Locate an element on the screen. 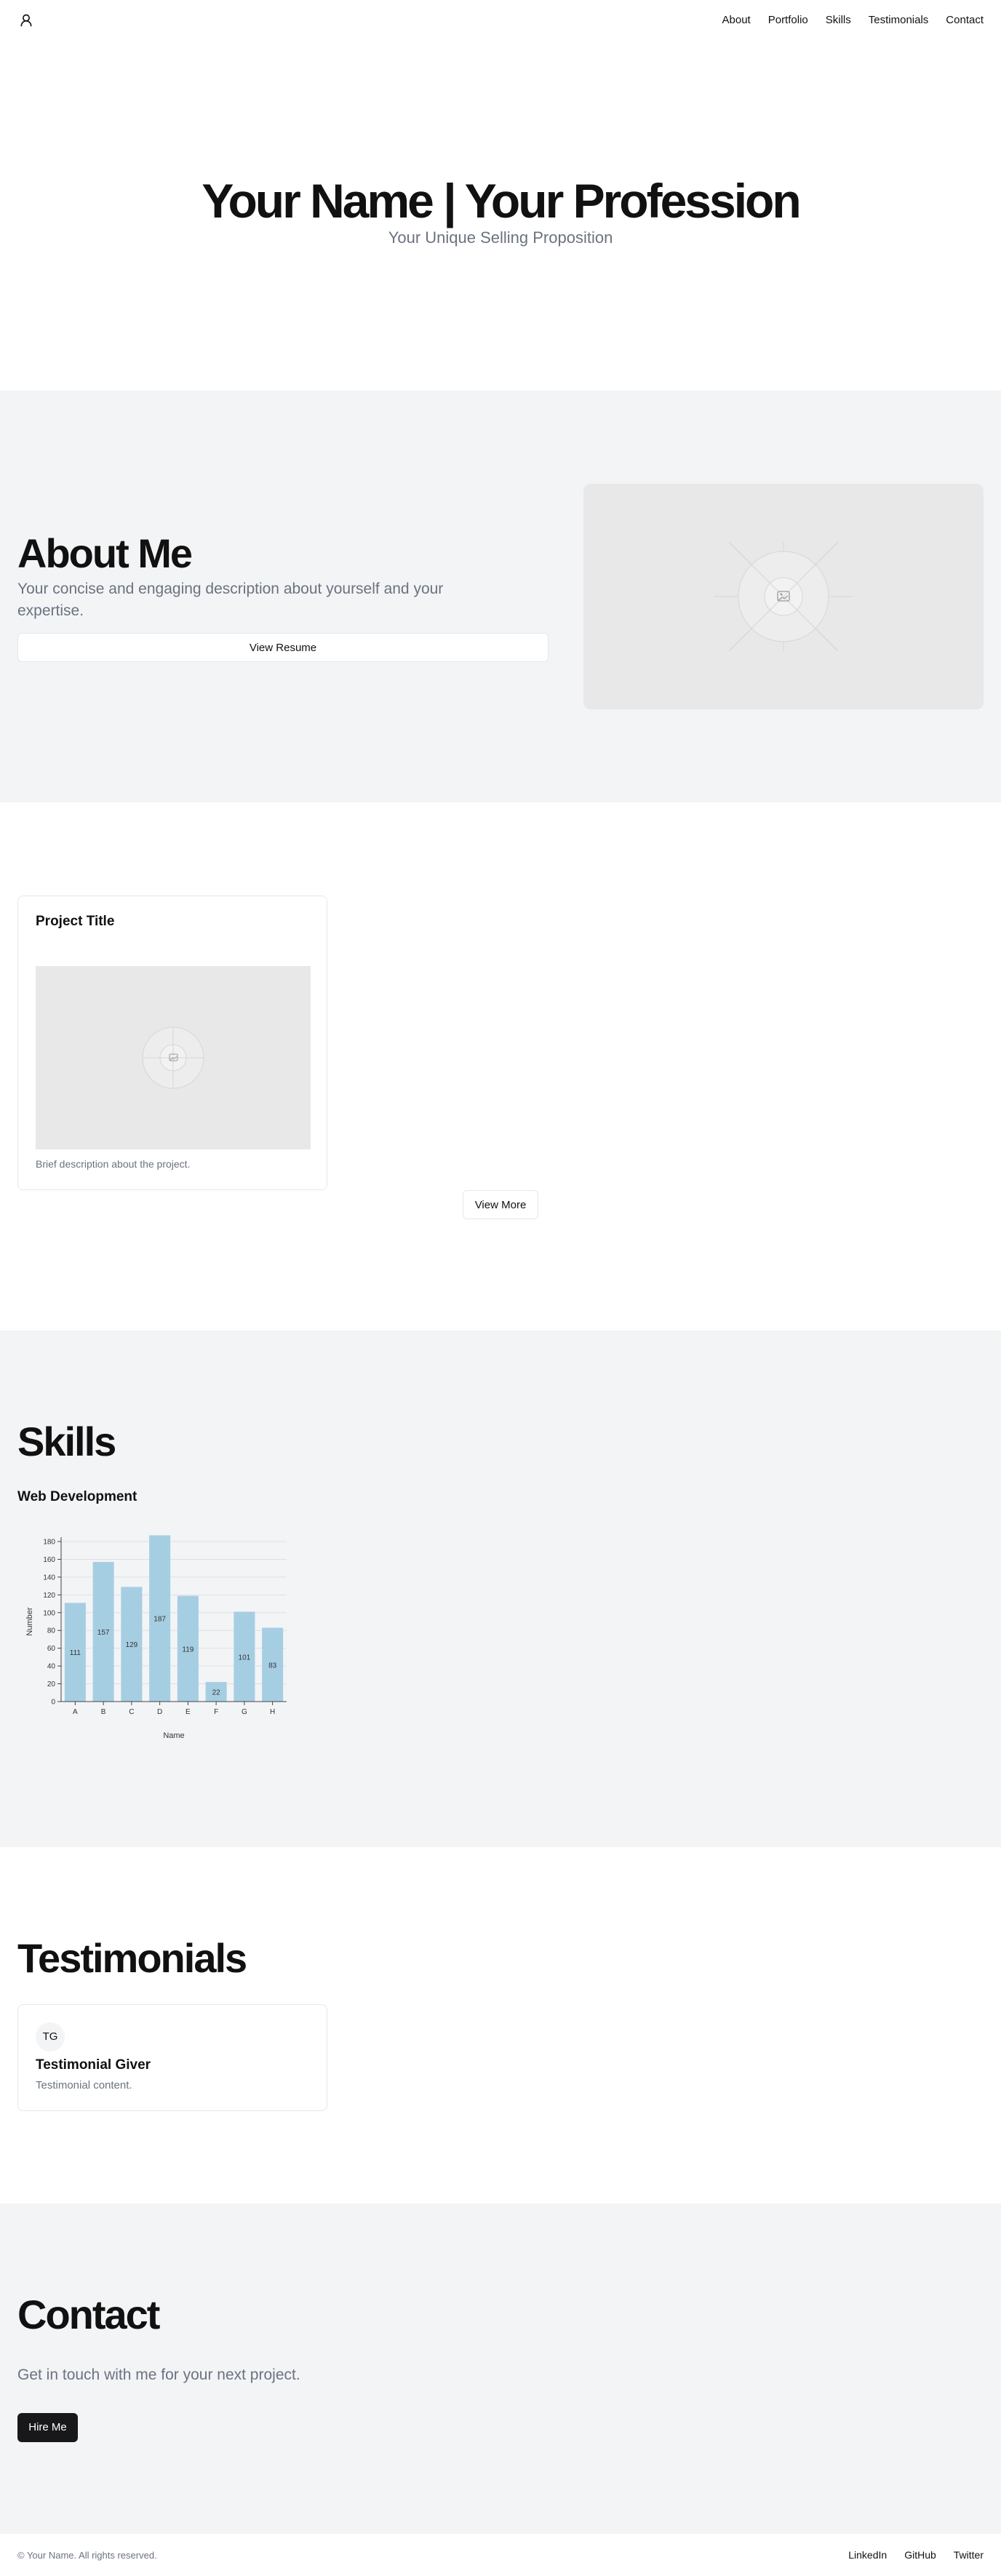  bar-value-label: 129 is located at coordinates (132, 1645).